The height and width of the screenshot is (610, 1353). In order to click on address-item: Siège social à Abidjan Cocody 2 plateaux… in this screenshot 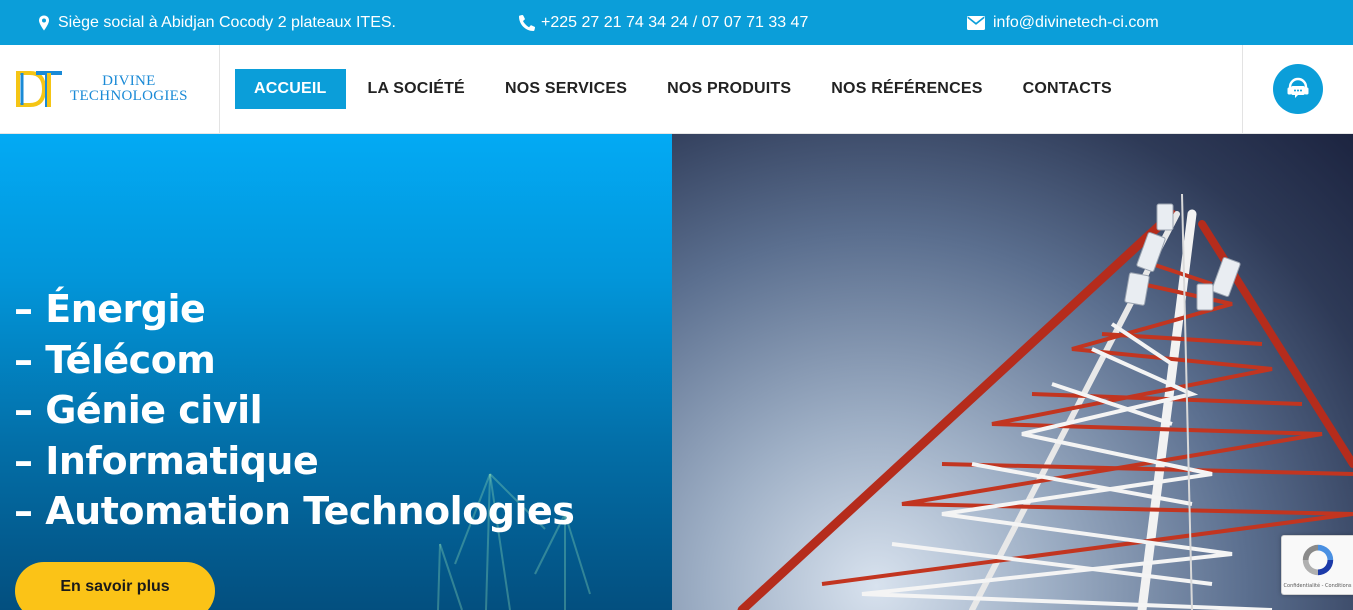, I will do `click(216, 22)`.